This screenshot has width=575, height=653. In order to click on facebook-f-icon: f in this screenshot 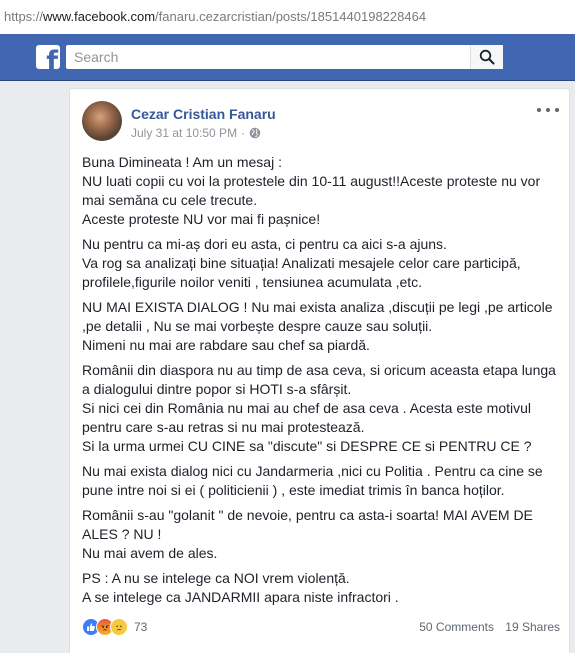, I will do `click(48, 57)`.